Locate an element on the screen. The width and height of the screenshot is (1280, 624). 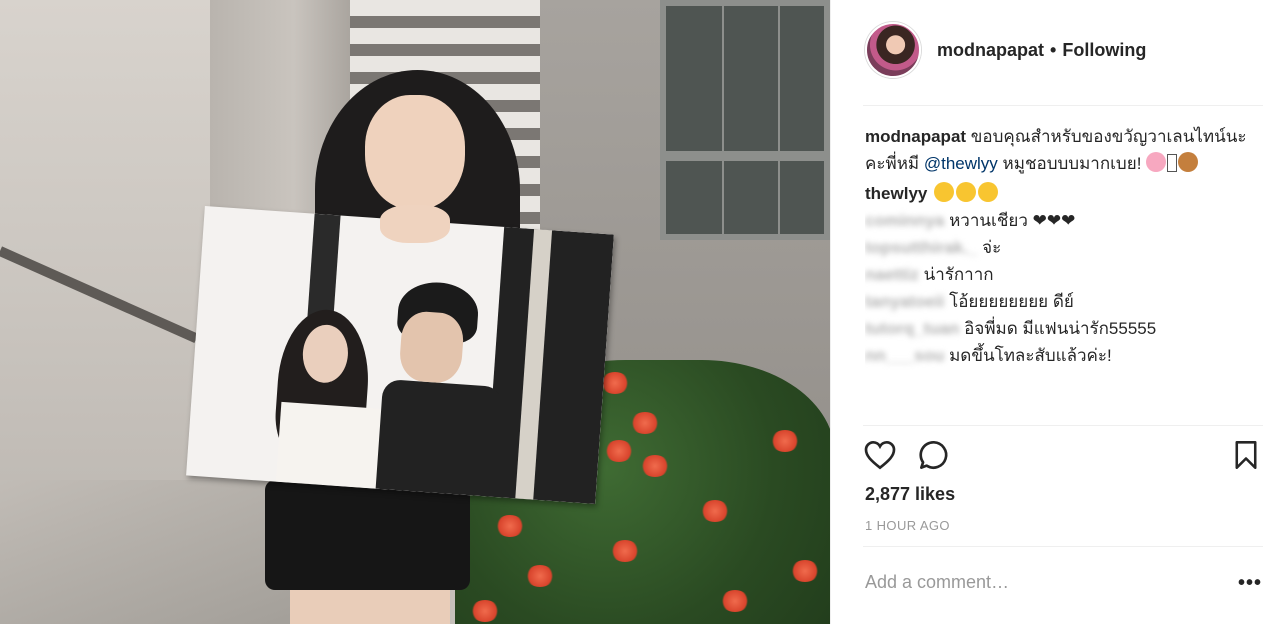
photo-ground is located at coordinates (150, 552).